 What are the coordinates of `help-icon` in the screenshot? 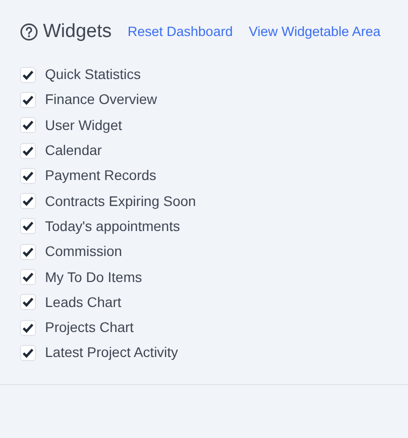 It's located at (29, 32).